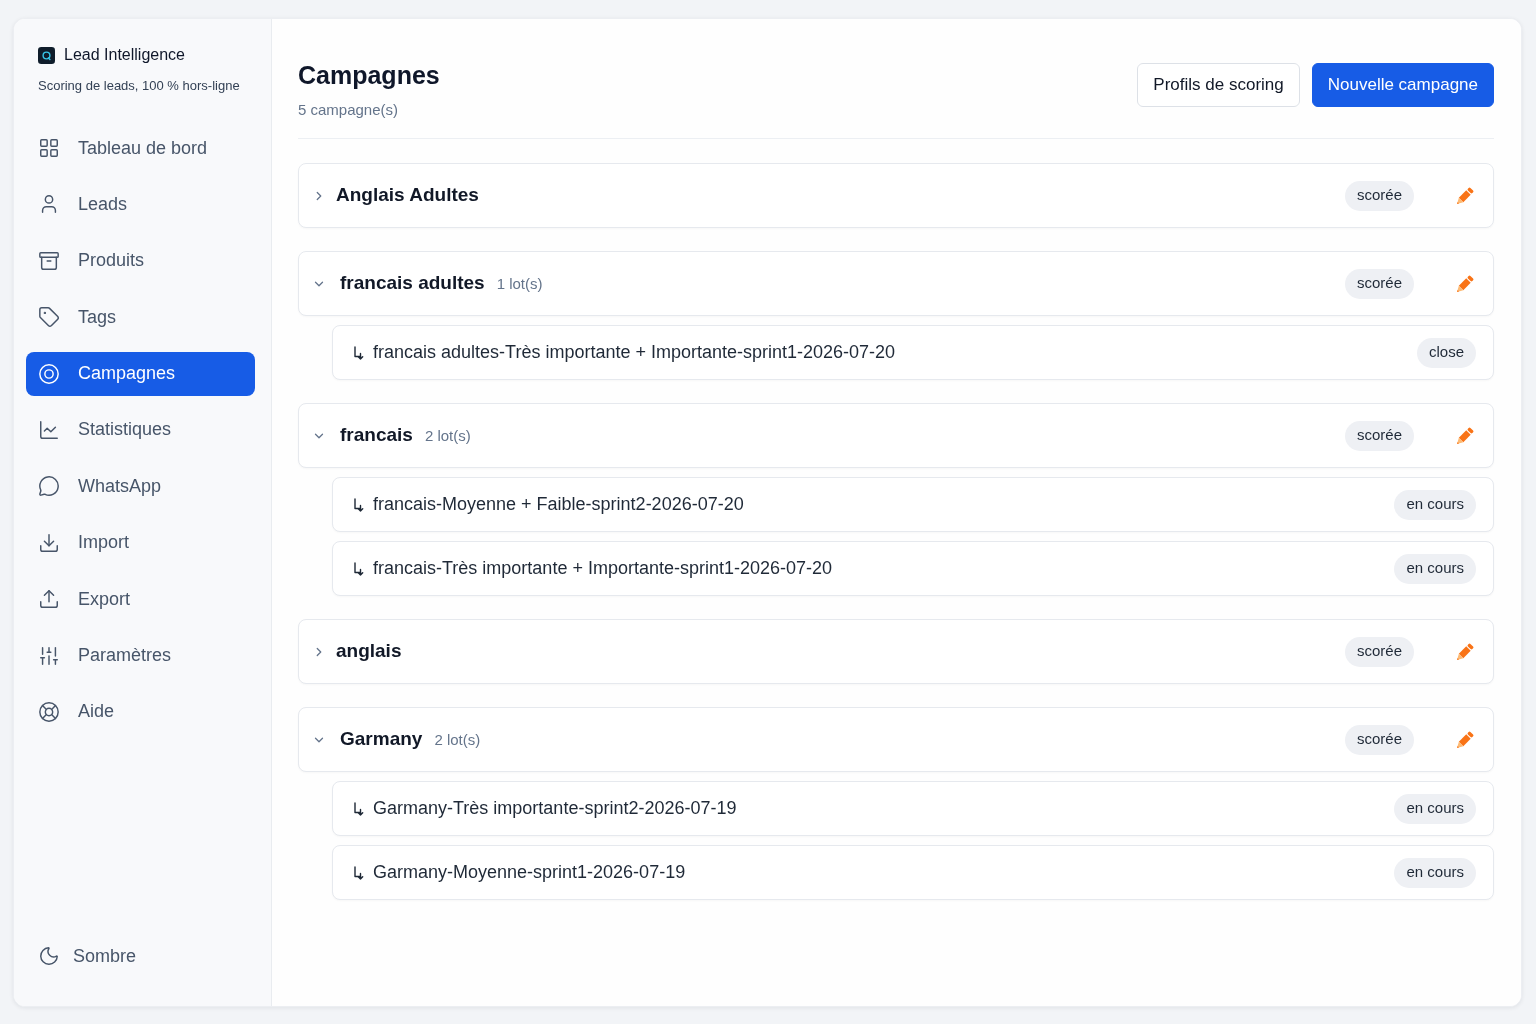 The height and width of the screenshot is (1024, 1536). Describe the element at coordinates (519, 284) in the screenshot. I see `lot-count: 1 lot(s)` at that location.